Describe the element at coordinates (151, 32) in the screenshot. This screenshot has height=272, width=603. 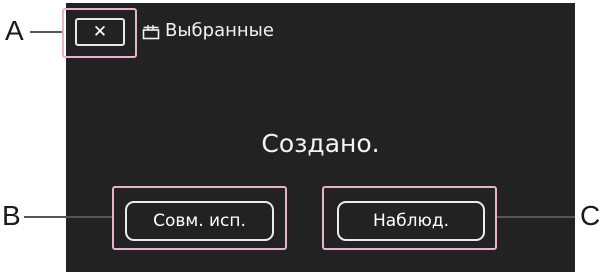
I see `clapperboard-icon` at that location.